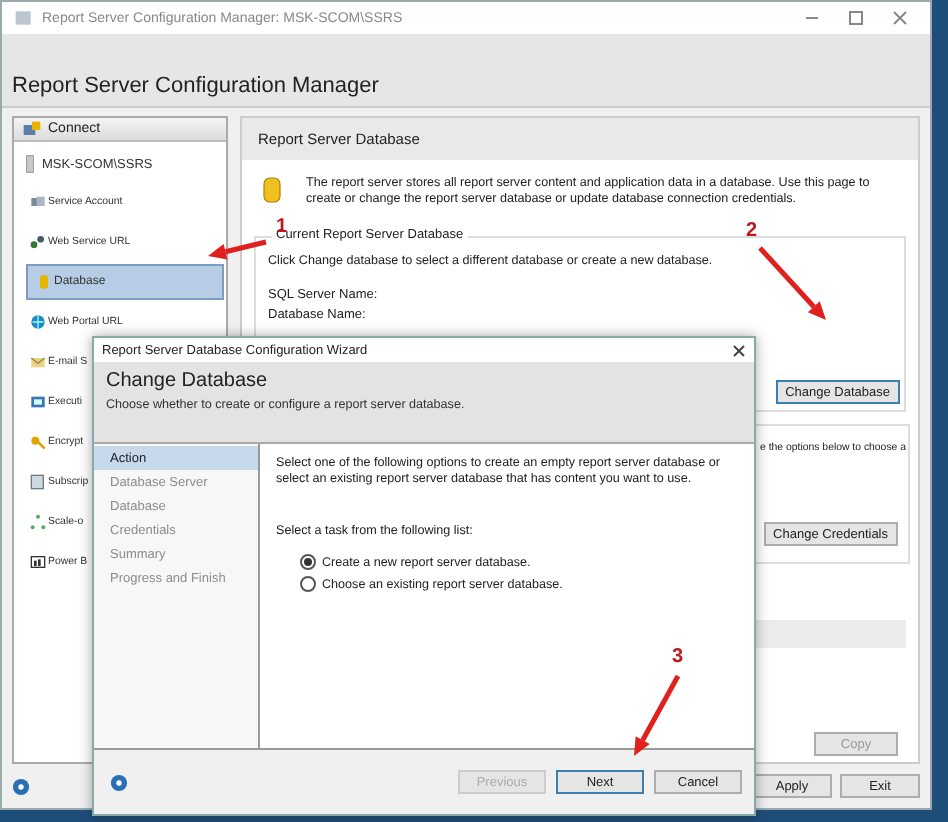  Describe the element at coordinates (38, 322) in the screenshot. I see `globe-icon` at that location.